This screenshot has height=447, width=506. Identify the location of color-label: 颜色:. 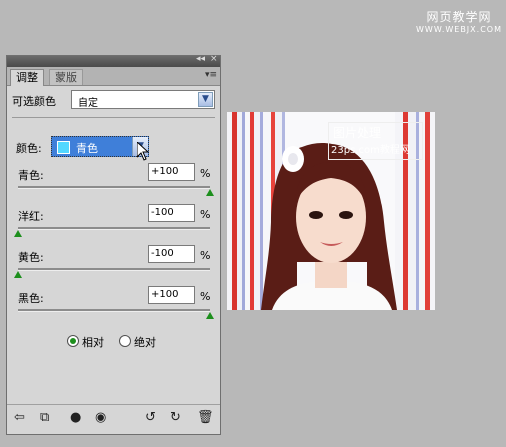
(29, 148).